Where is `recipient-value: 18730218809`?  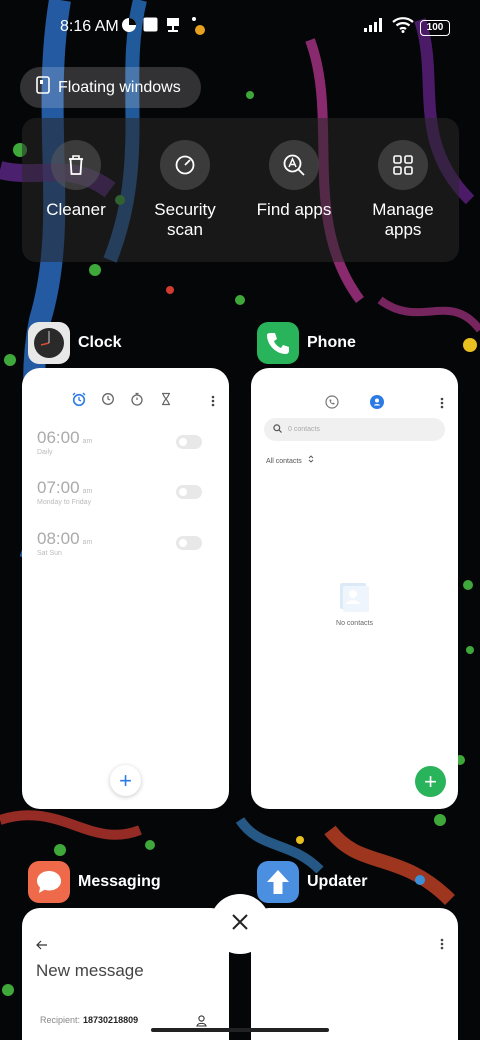
recipient-value: 18730218809 is located at coordinates (111, 1020).